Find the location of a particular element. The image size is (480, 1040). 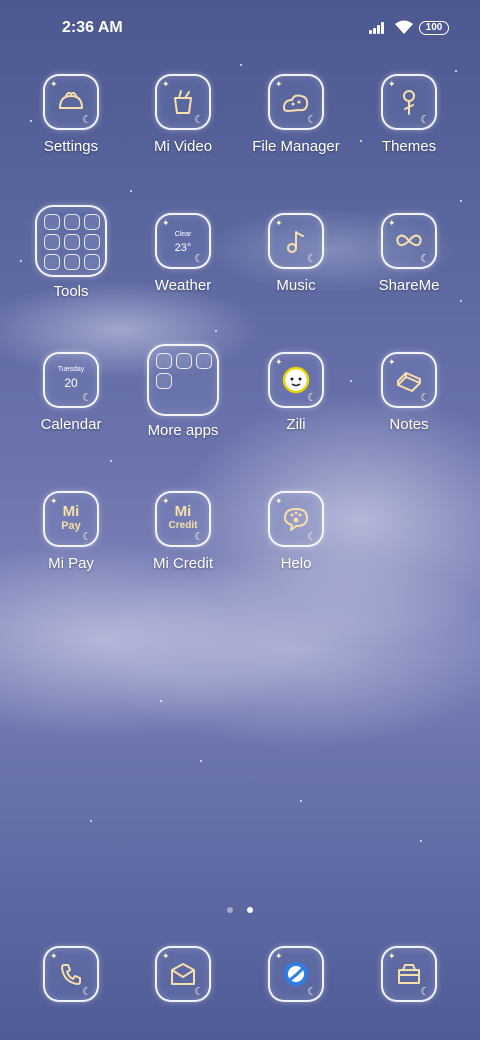

phone-icon: ✦ ☾ is located at coordinates (71, 974).